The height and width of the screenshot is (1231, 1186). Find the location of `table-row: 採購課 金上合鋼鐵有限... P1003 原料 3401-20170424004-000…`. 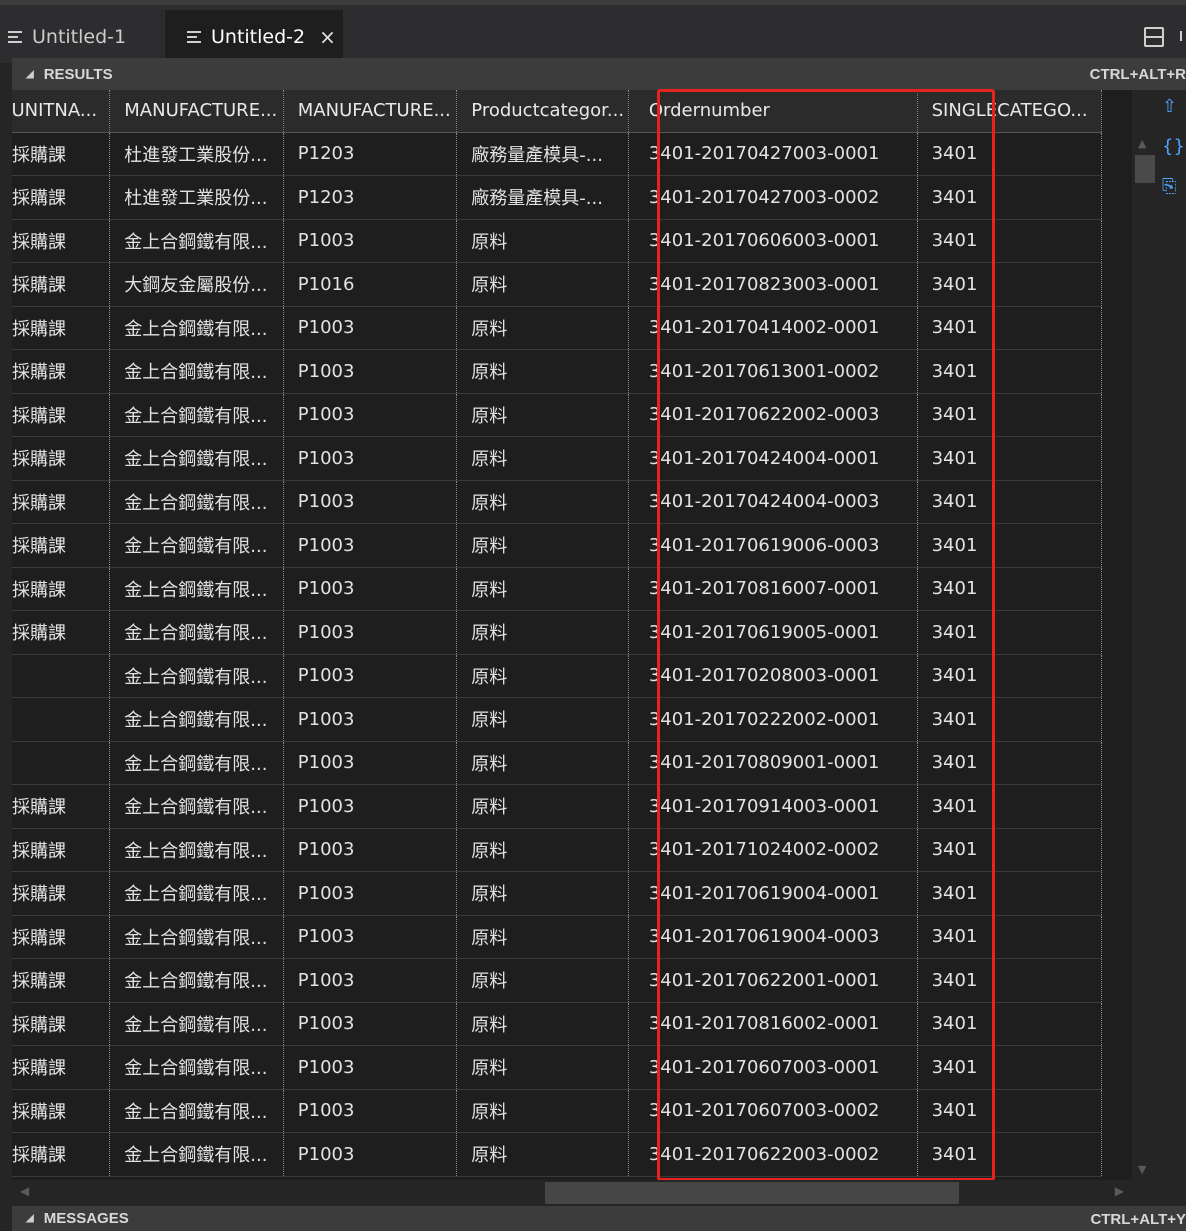

table-row: 採購課 金上合鋼鐵有限... P1003 原料 3401-20170424004-000… is located at coordinates (557, 458).